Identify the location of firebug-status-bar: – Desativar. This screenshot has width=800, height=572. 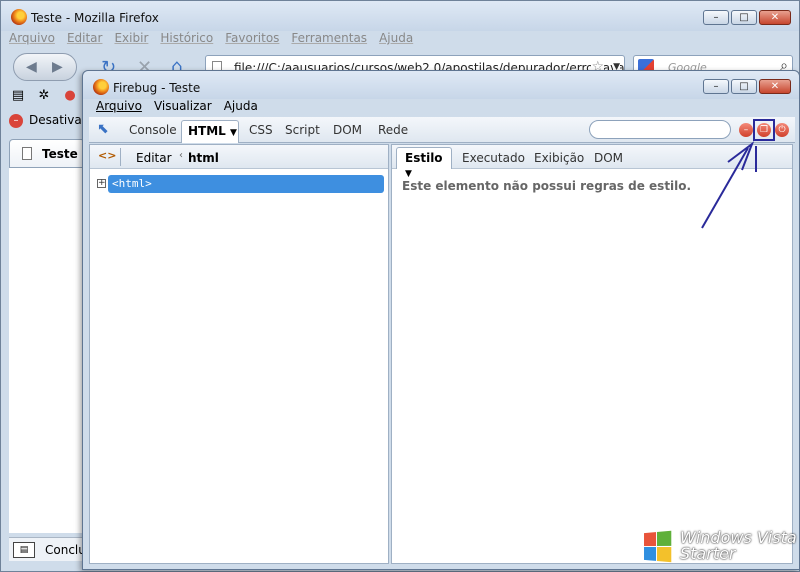
(48, 124).